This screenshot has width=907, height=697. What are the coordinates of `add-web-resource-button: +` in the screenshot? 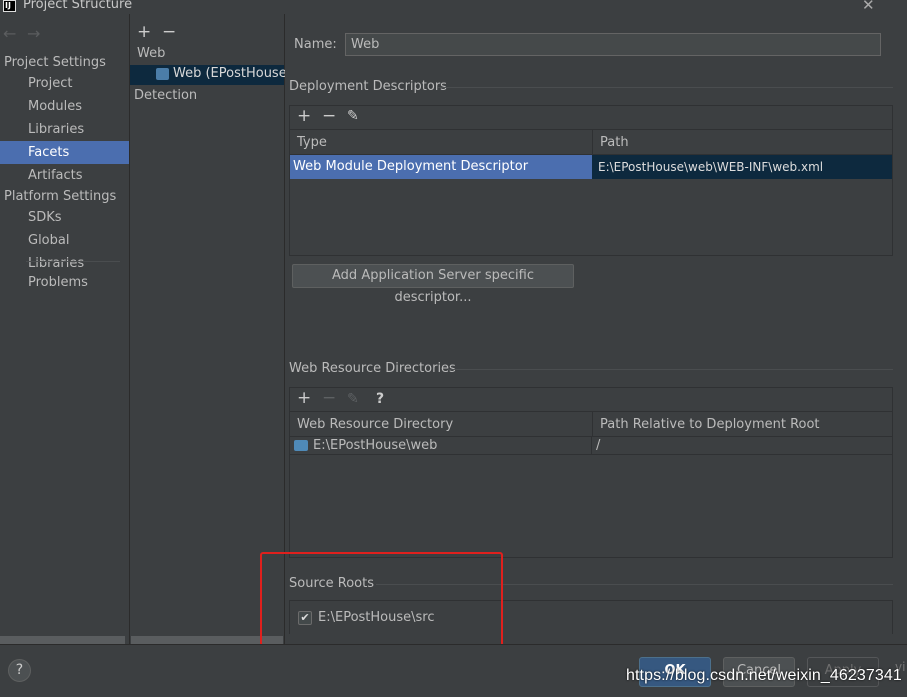 It's located at (304, 398).